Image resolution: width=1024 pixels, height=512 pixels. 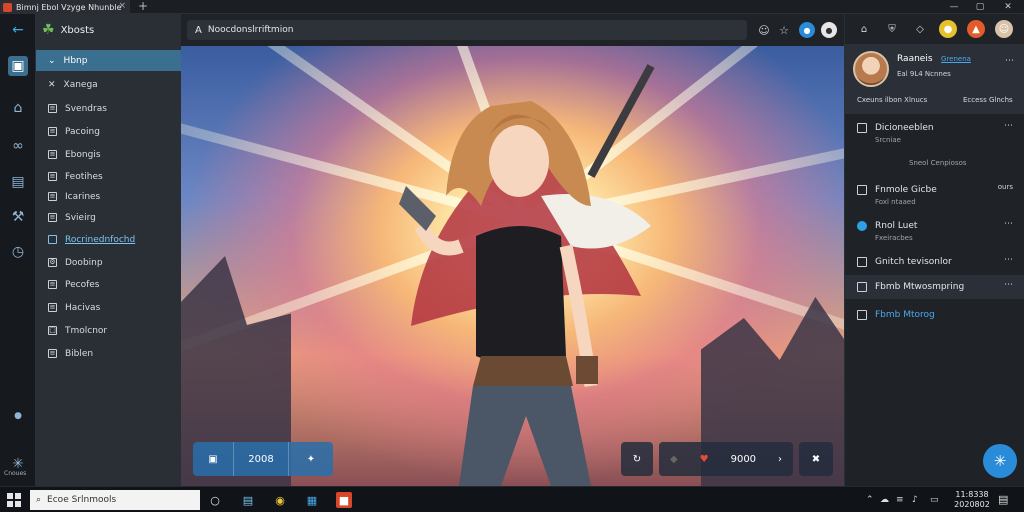 What do you see at coordinates (143, 6) in the screenshot?
I see `new-tab-button: +` at bounding box center [143, 6].